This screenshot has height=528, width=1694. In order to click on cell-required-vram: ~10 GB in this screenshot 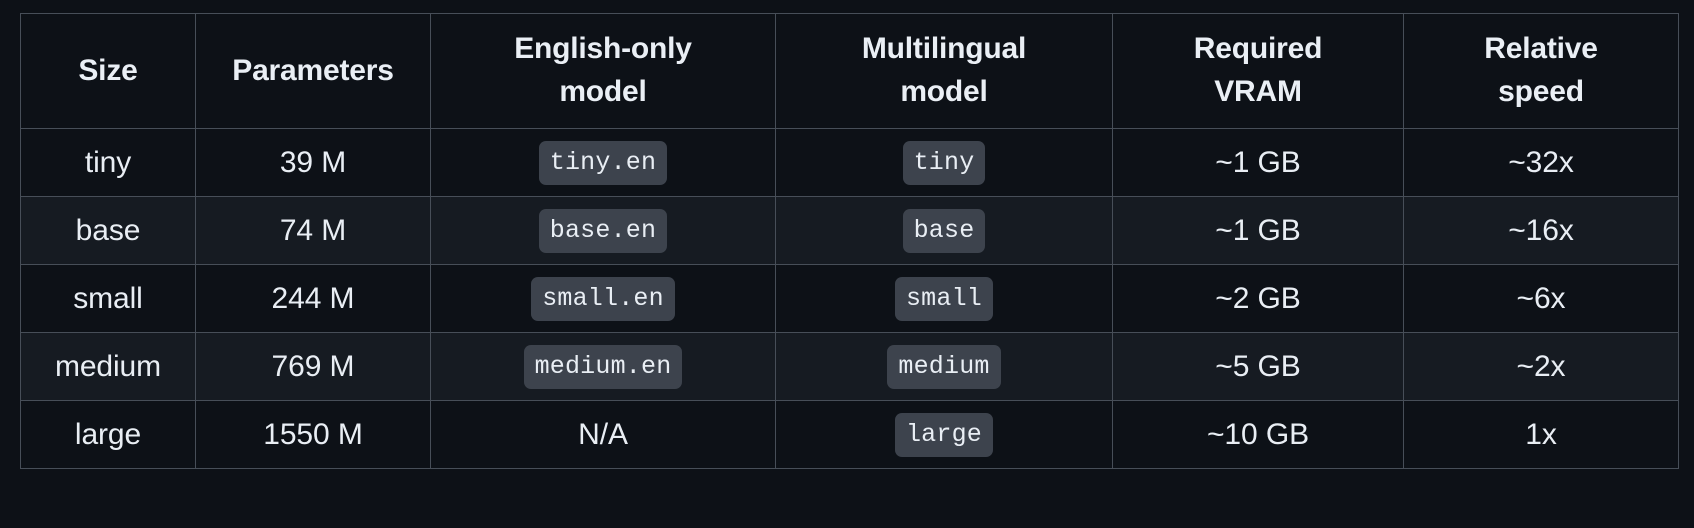, I will do `click(1258, 434)`.